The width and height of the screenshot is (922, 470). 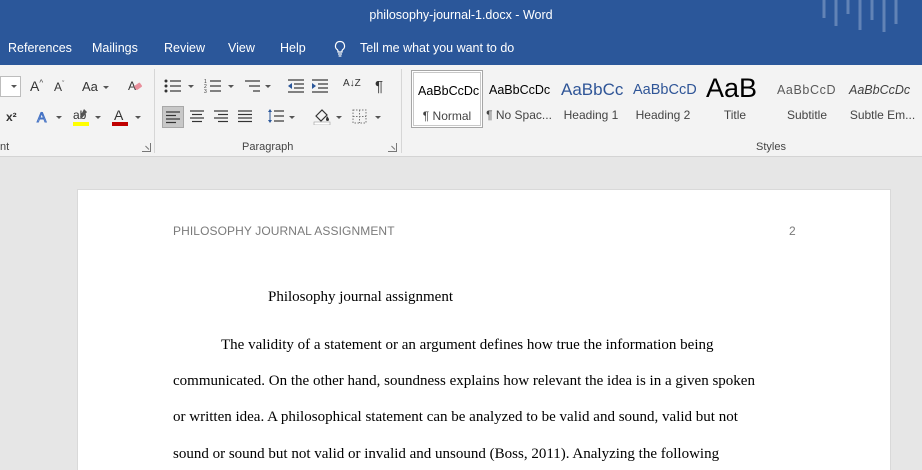 What do you see at coordinates (245, 116) in the screenshot?
I see `justify-icon` at bounding box center [245, 116].